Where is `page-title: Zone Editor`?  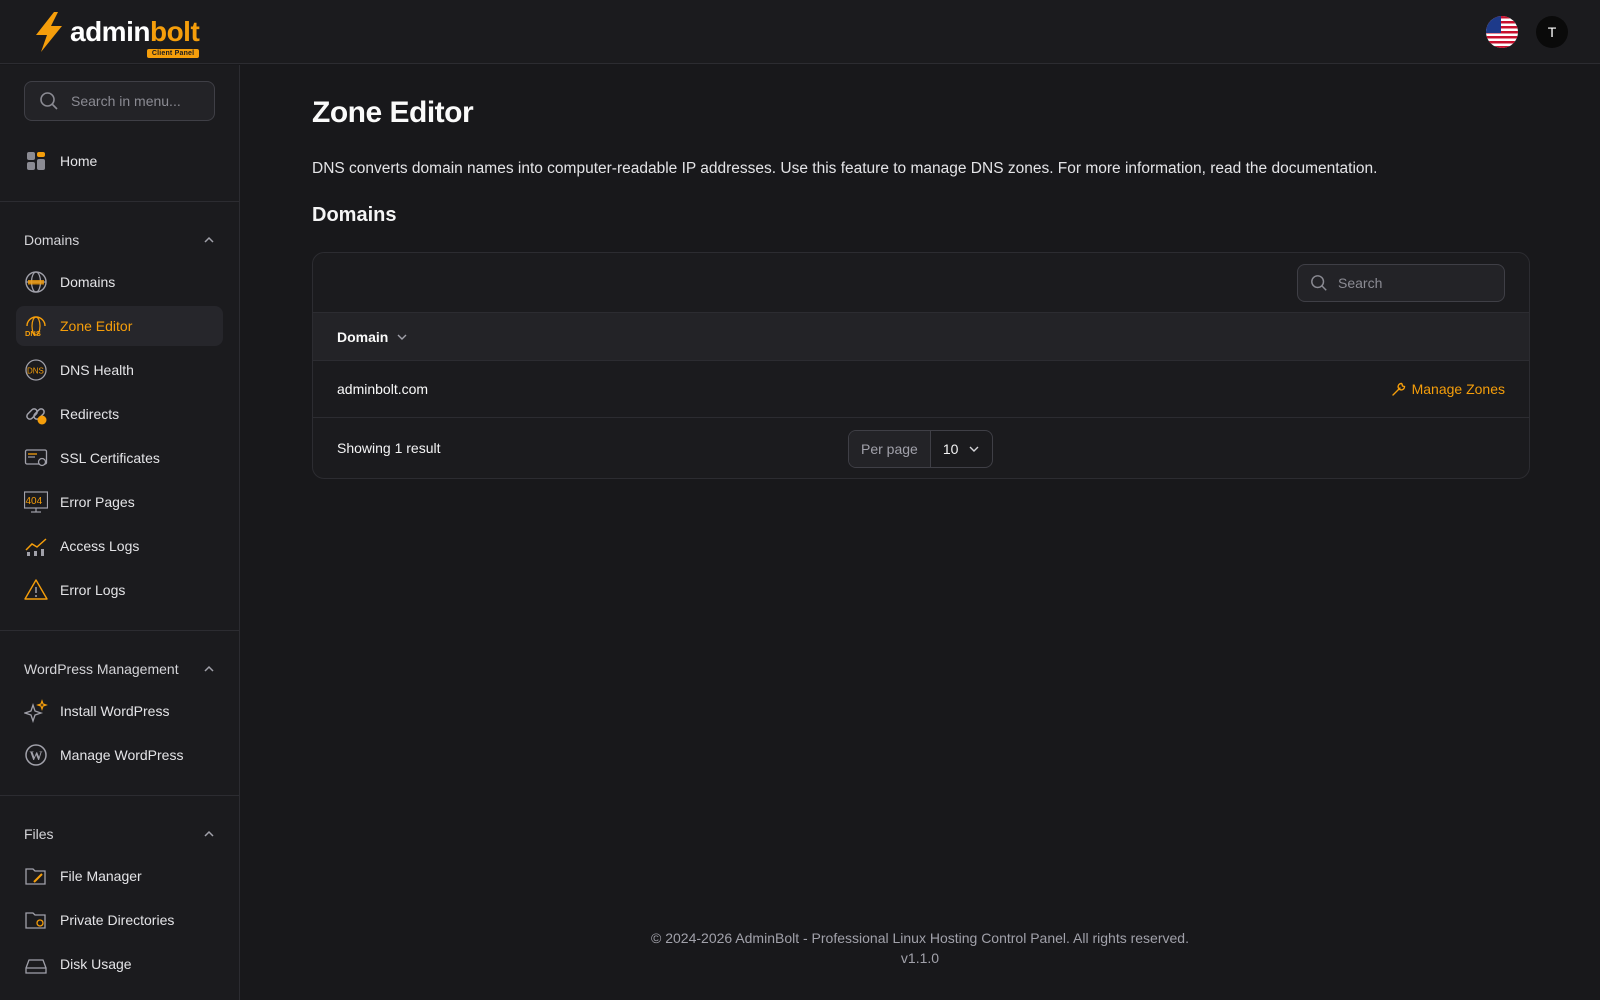 page-title: Zone Editor is located at coordinates (393, 112).